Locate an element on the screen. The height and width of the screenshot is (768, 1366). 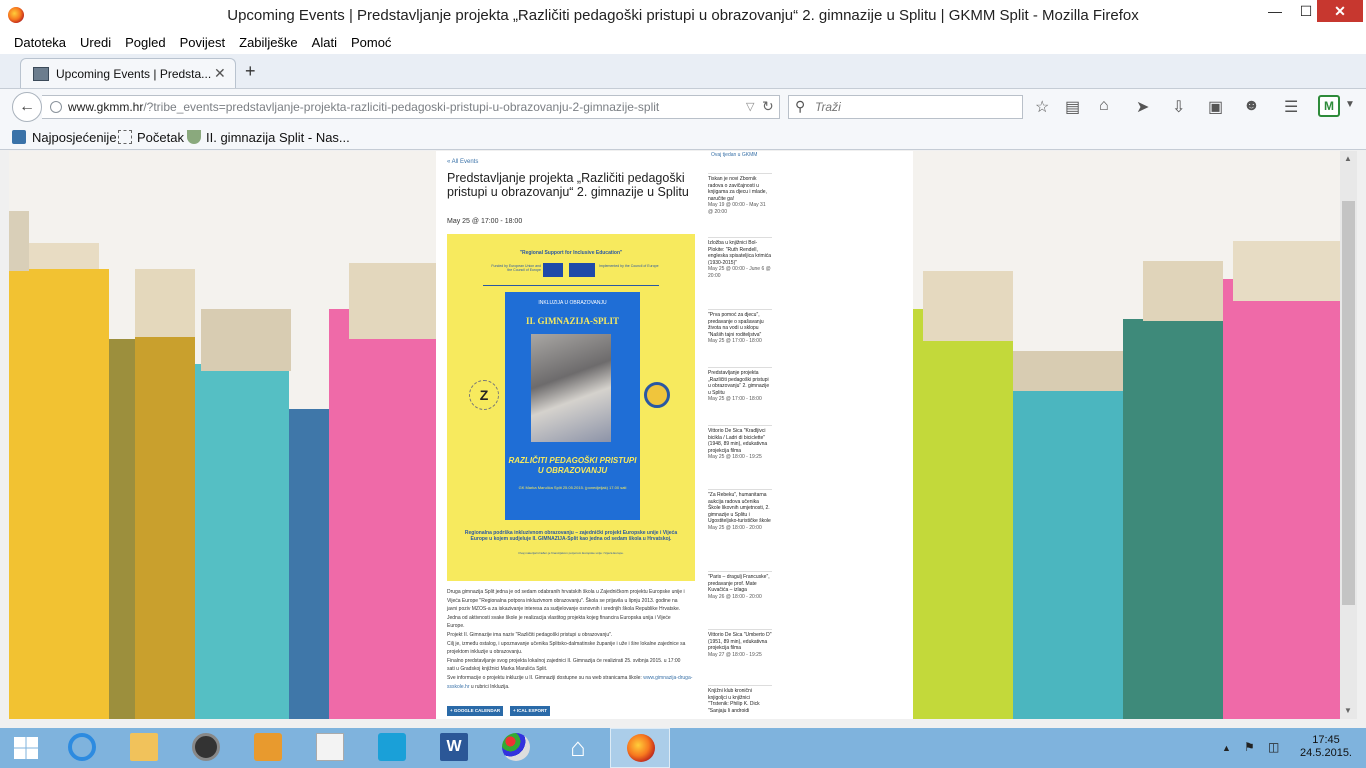
tab-close-icon: ✕ is located at coordinates (220, 73).